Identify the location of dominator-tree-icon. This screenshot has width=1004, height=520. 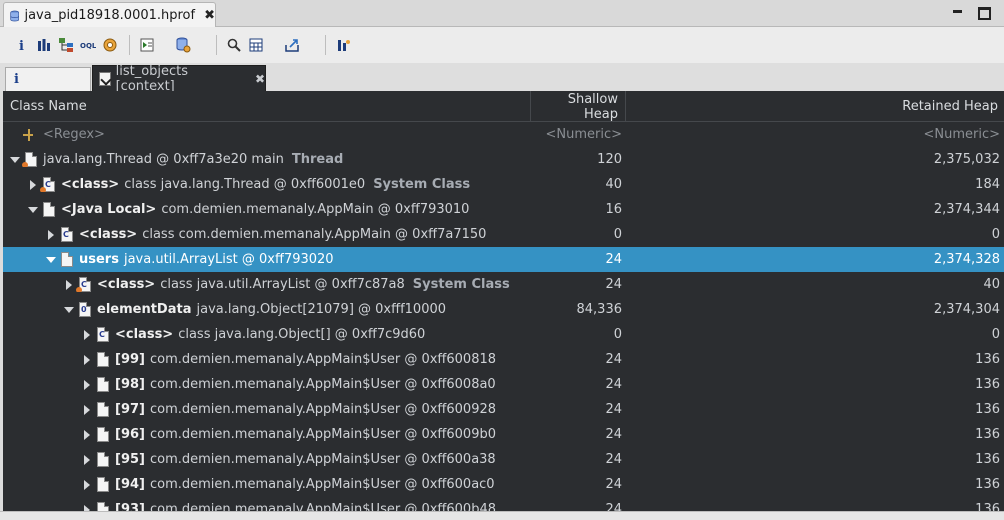
(66, 45).